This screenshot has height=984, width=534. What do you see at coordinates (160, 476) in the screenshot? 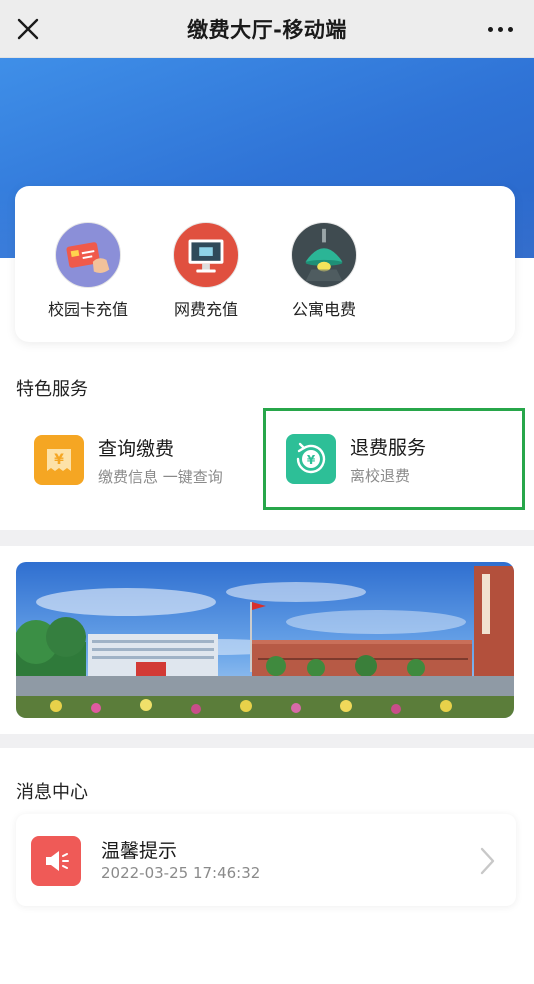
I see `feature-subtitle: 缴费信息 一键查询` at bounding box center [160, 476].